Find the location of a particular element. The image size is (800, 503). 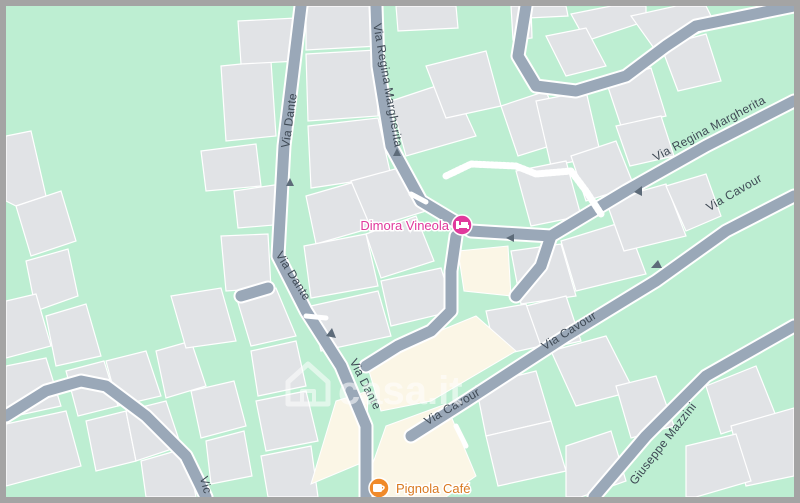

poi-pignola-cafe: Pignola Café is located at coordinates (420, 487).